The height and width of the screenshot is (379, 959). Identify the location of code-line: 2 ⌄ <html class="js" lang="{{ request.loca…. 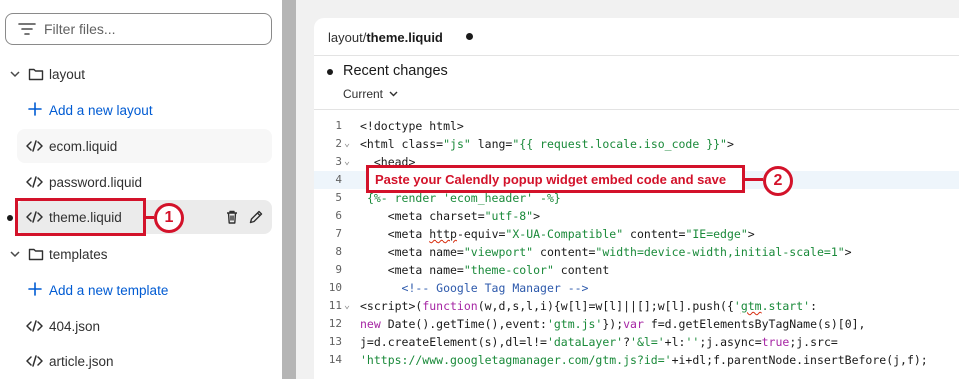
(636, 144).